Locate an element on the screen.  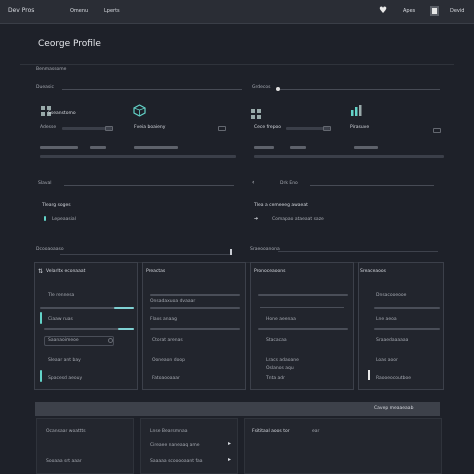
section3-label-left: Dcooaoaaso is located at coordinates (50, 249).